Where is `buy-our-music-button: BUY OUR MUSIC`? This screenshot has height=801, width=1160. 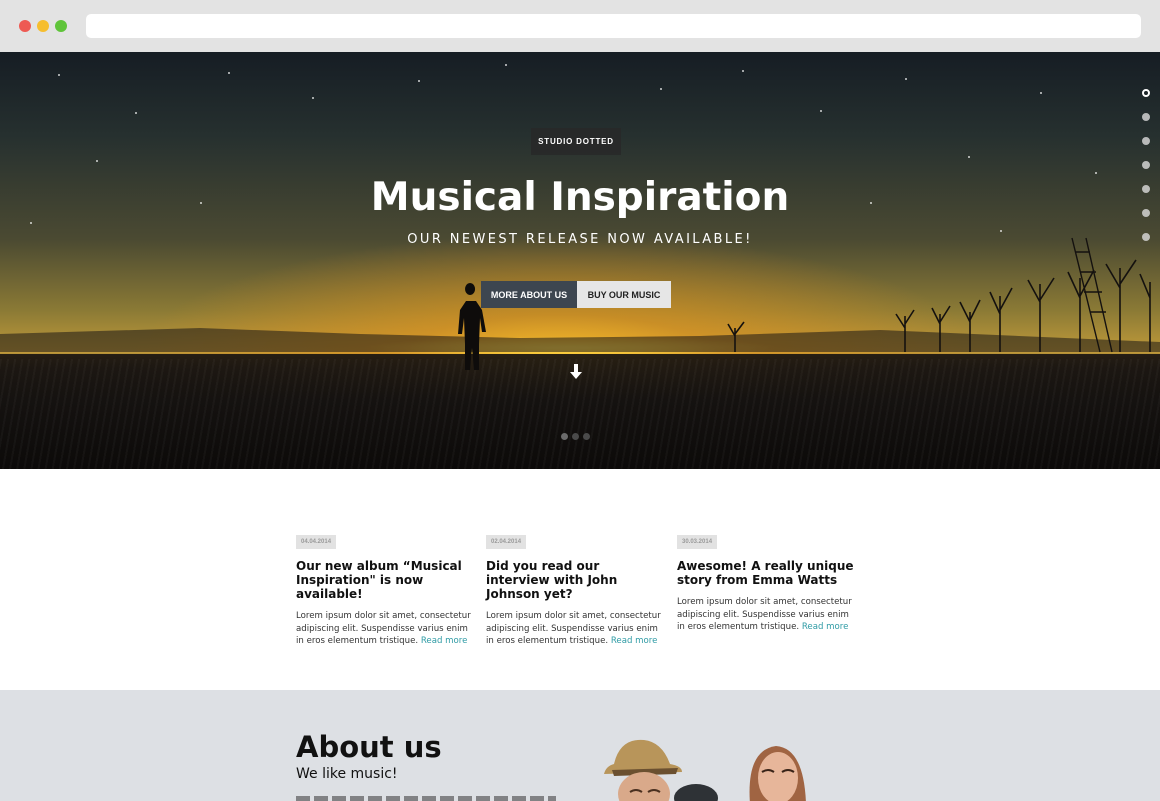
buy-our-music-button: BUY OUR MUSIC is located at coordinates (624, 294).